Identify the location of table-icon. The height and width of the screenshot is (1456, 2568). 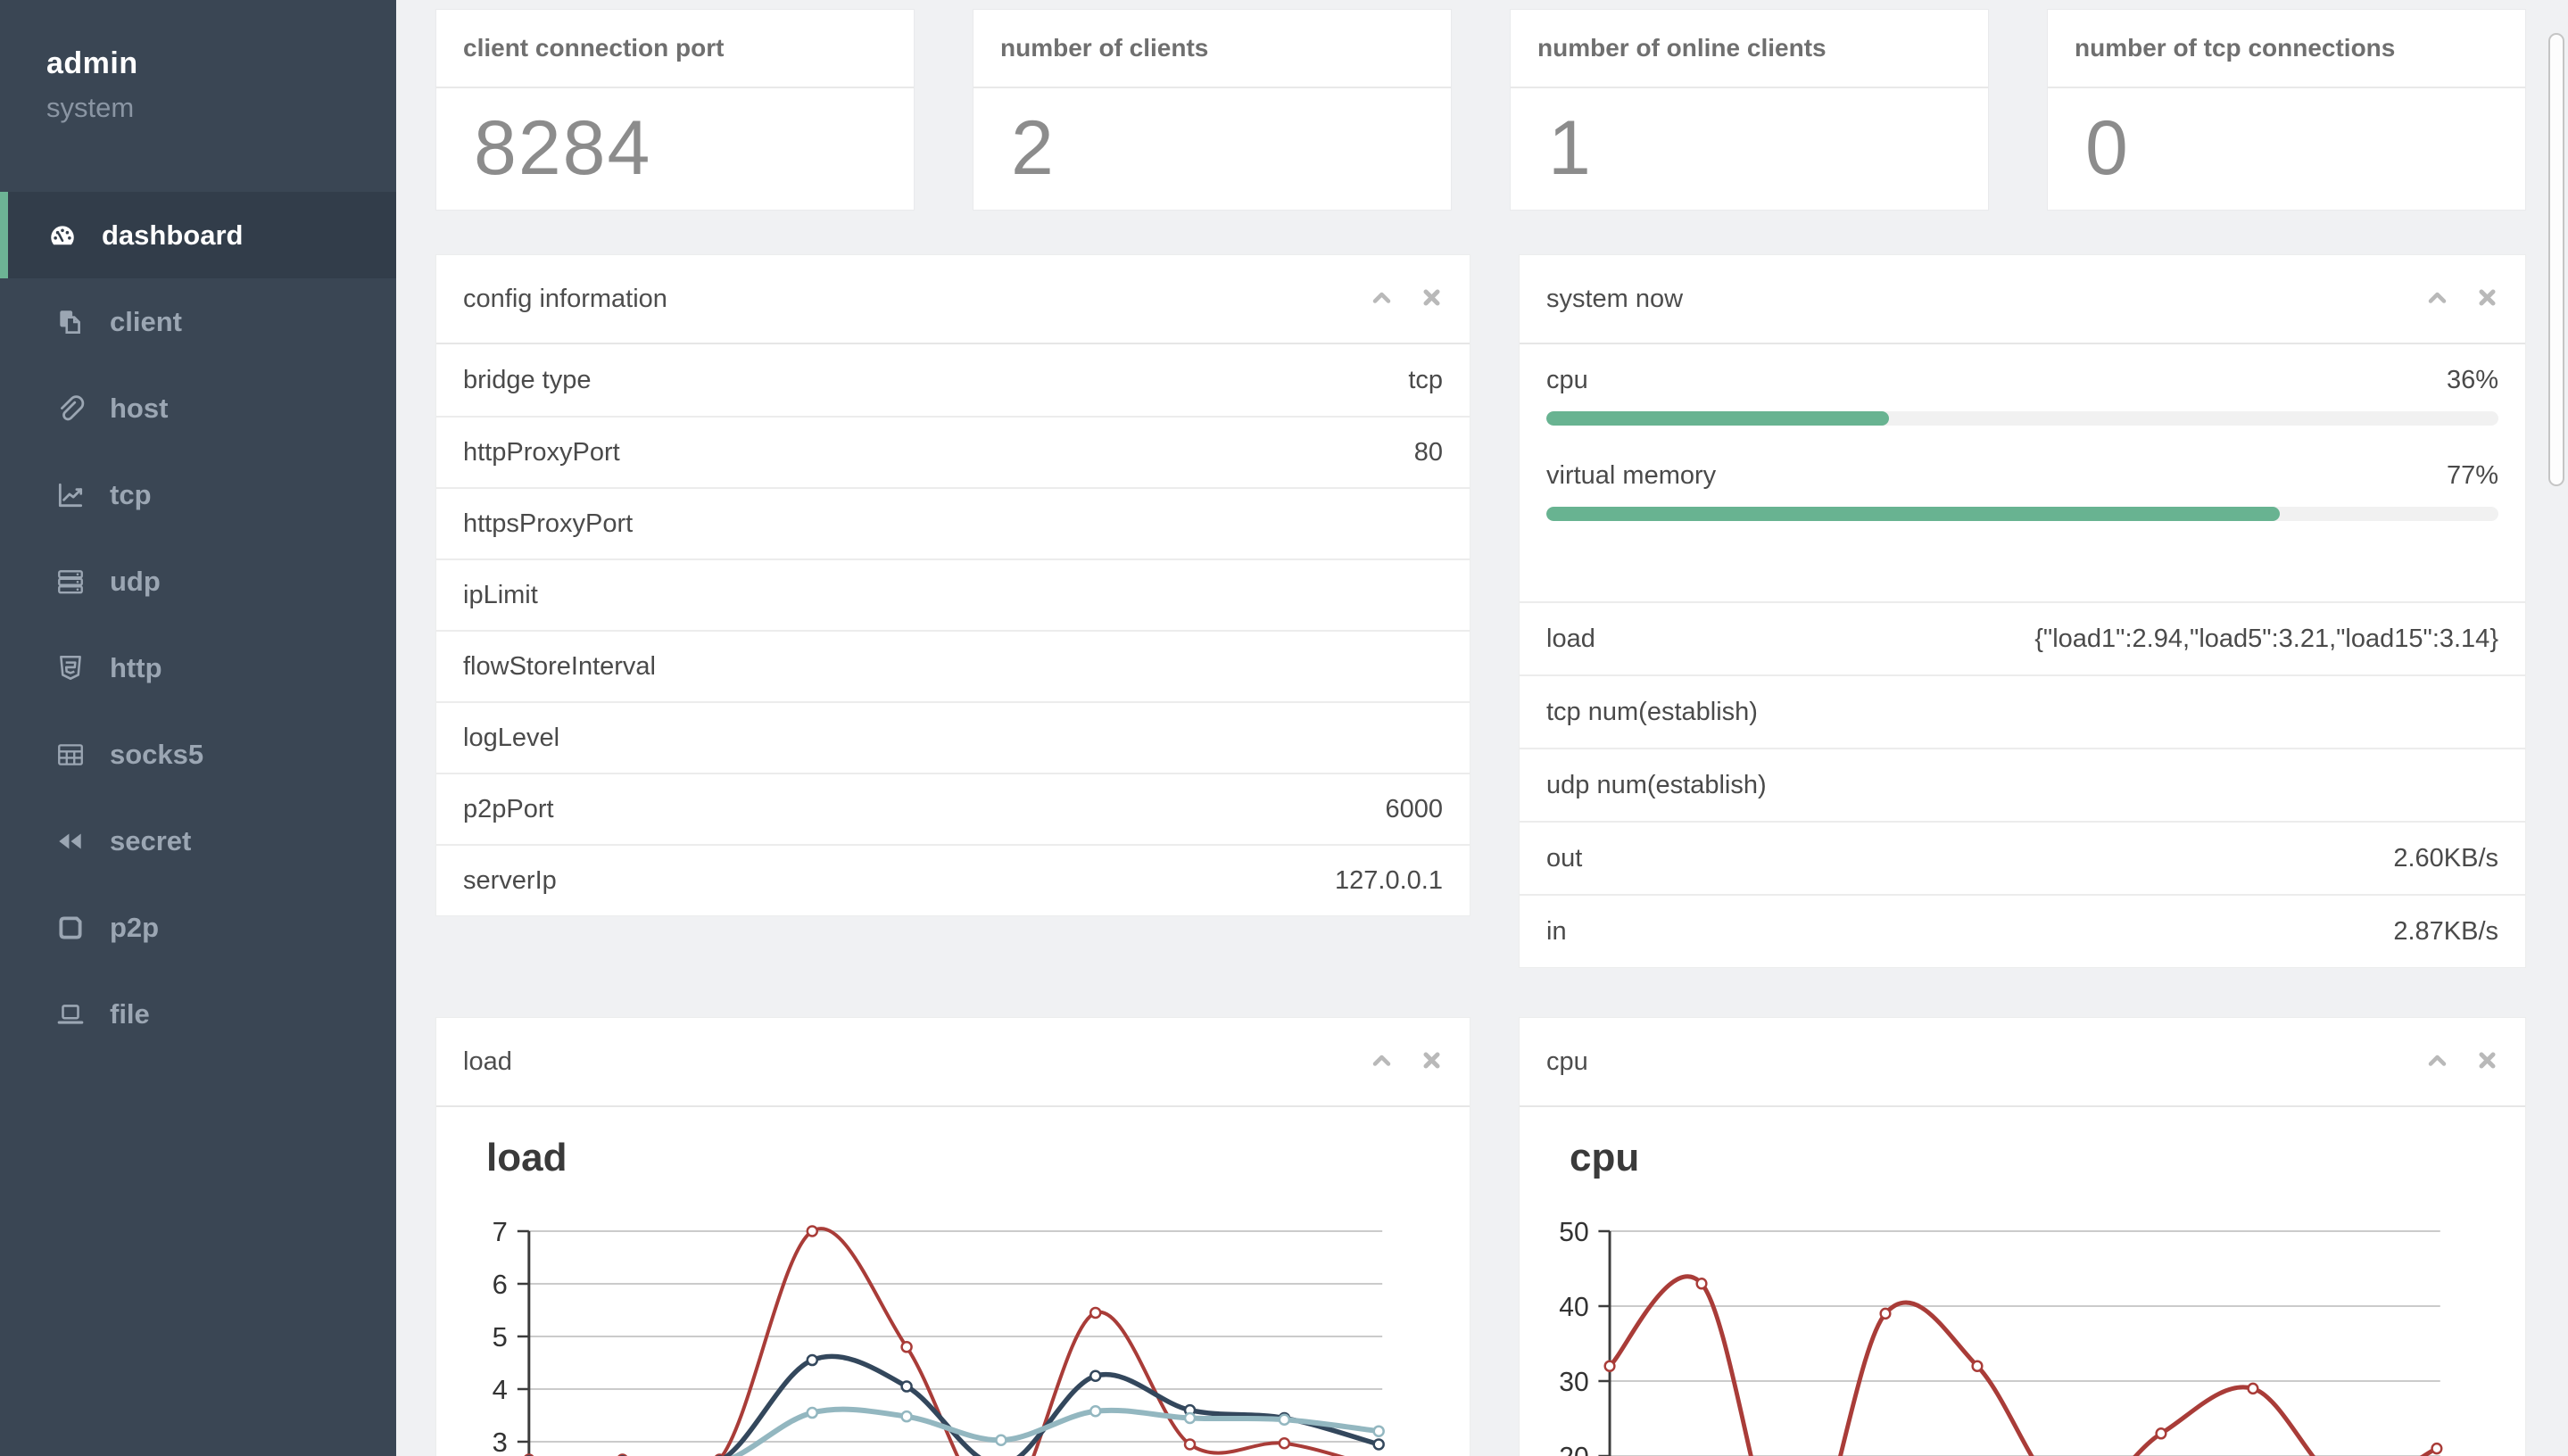
(70, 755).